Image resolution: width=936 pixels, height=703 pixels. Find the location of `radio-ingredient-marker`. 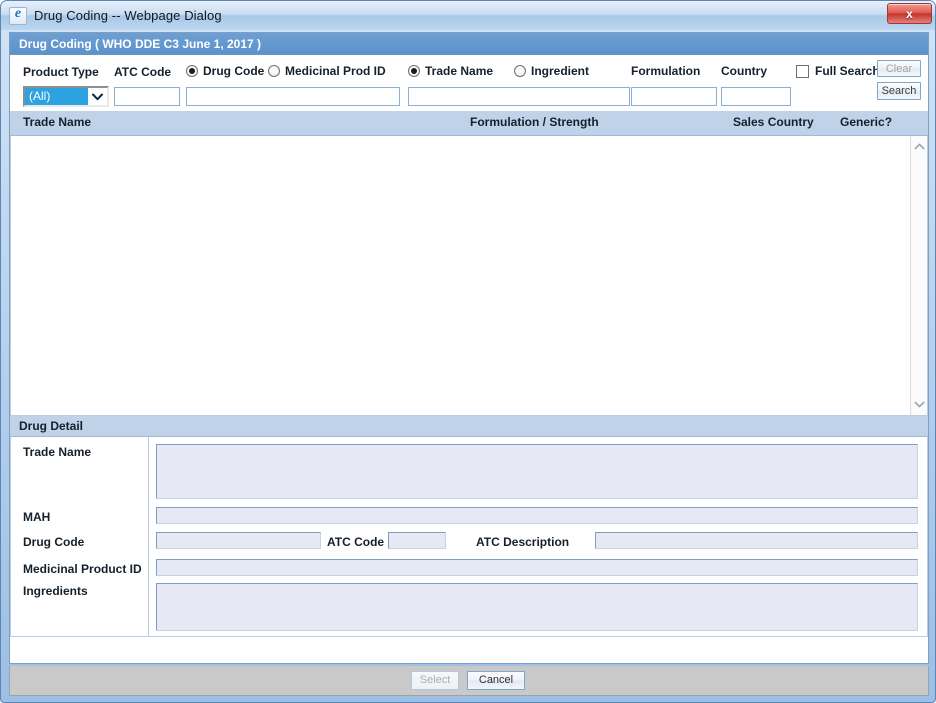

radio-ingredient-marker is located at coordinates (520, 71).